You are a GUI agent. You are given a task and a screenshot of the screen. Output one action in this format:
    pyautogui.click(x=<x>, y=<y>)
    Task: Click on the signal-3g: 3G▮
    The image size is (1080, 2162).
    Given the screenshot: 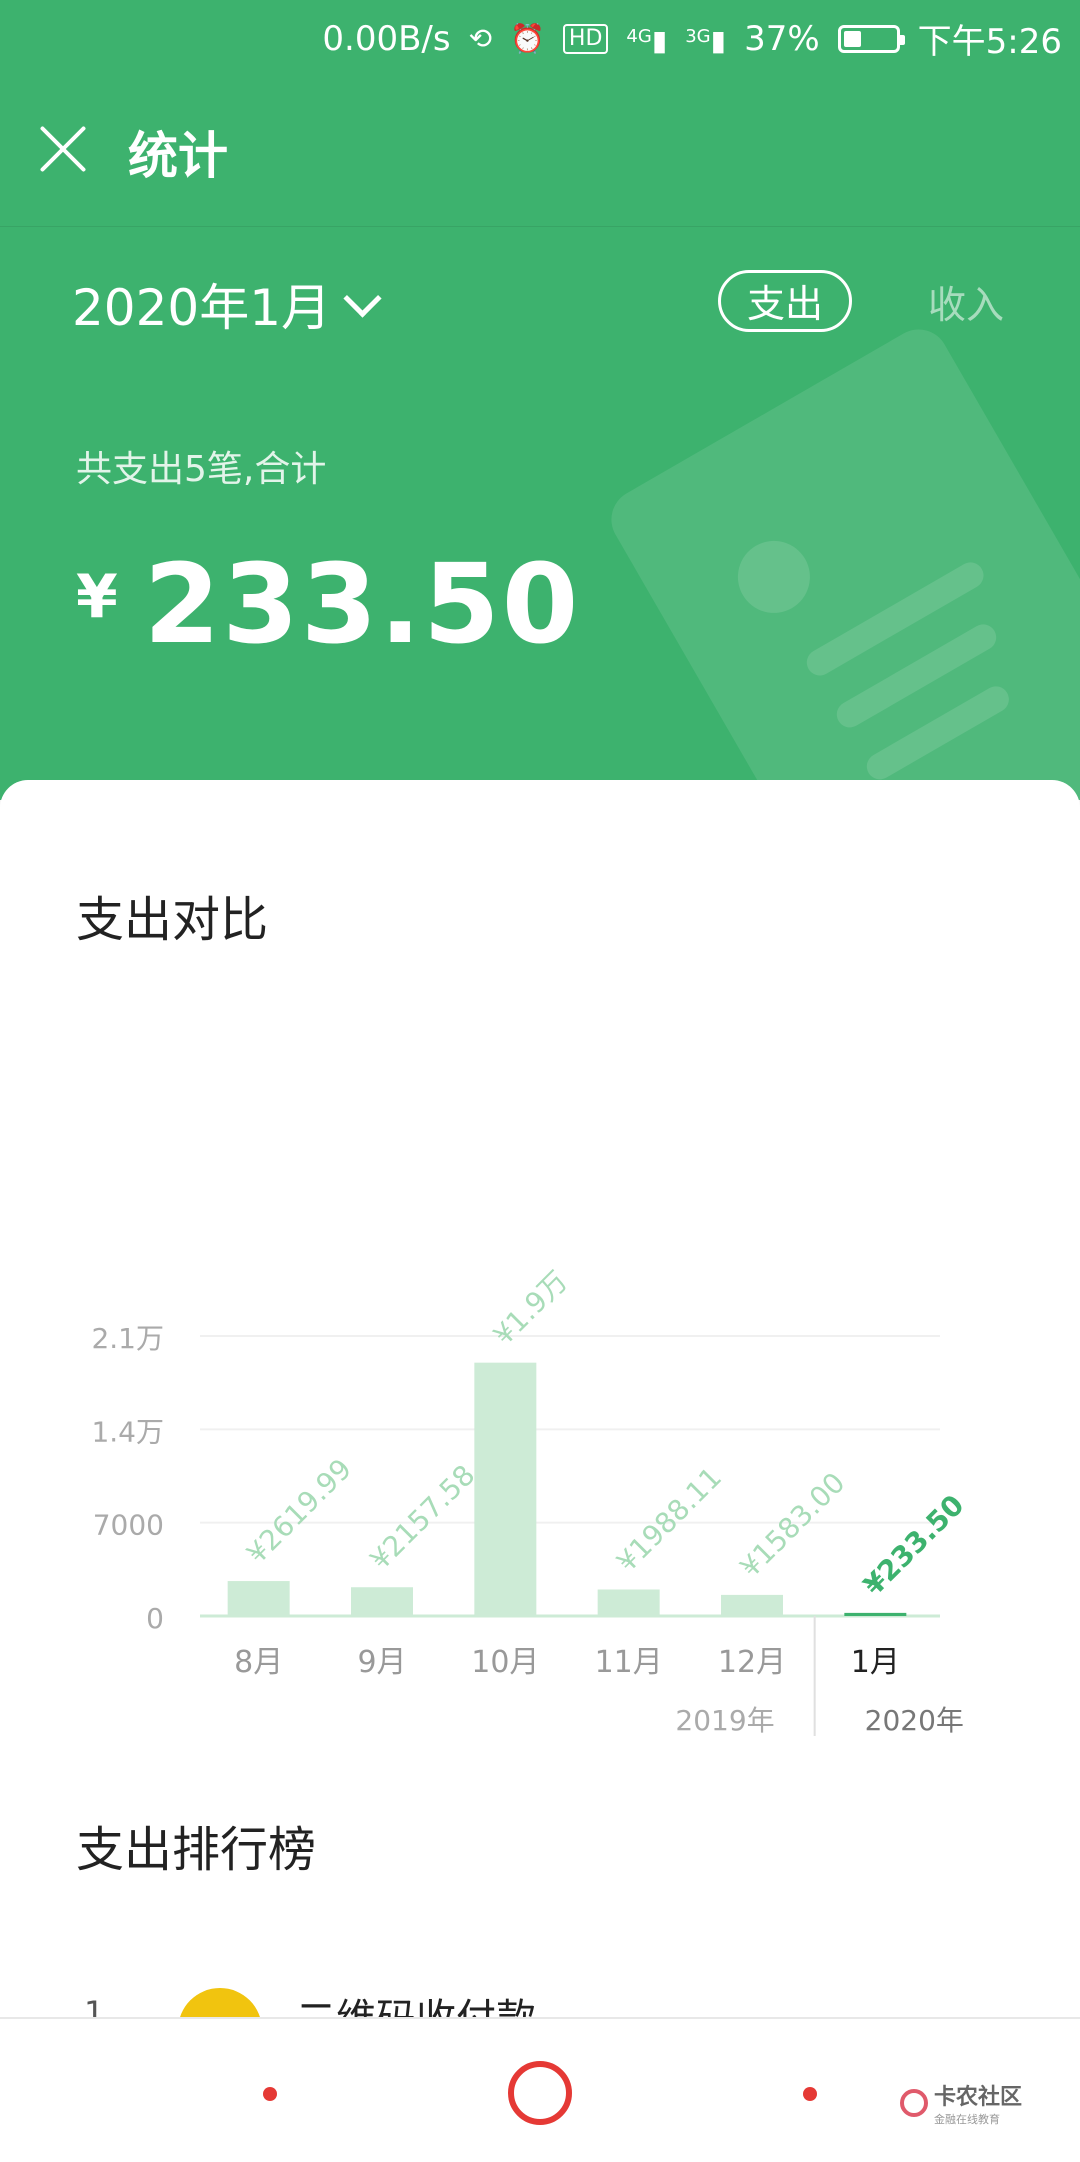 What is the action you would take?
    pyautogui.click(x=706, y=40)
    